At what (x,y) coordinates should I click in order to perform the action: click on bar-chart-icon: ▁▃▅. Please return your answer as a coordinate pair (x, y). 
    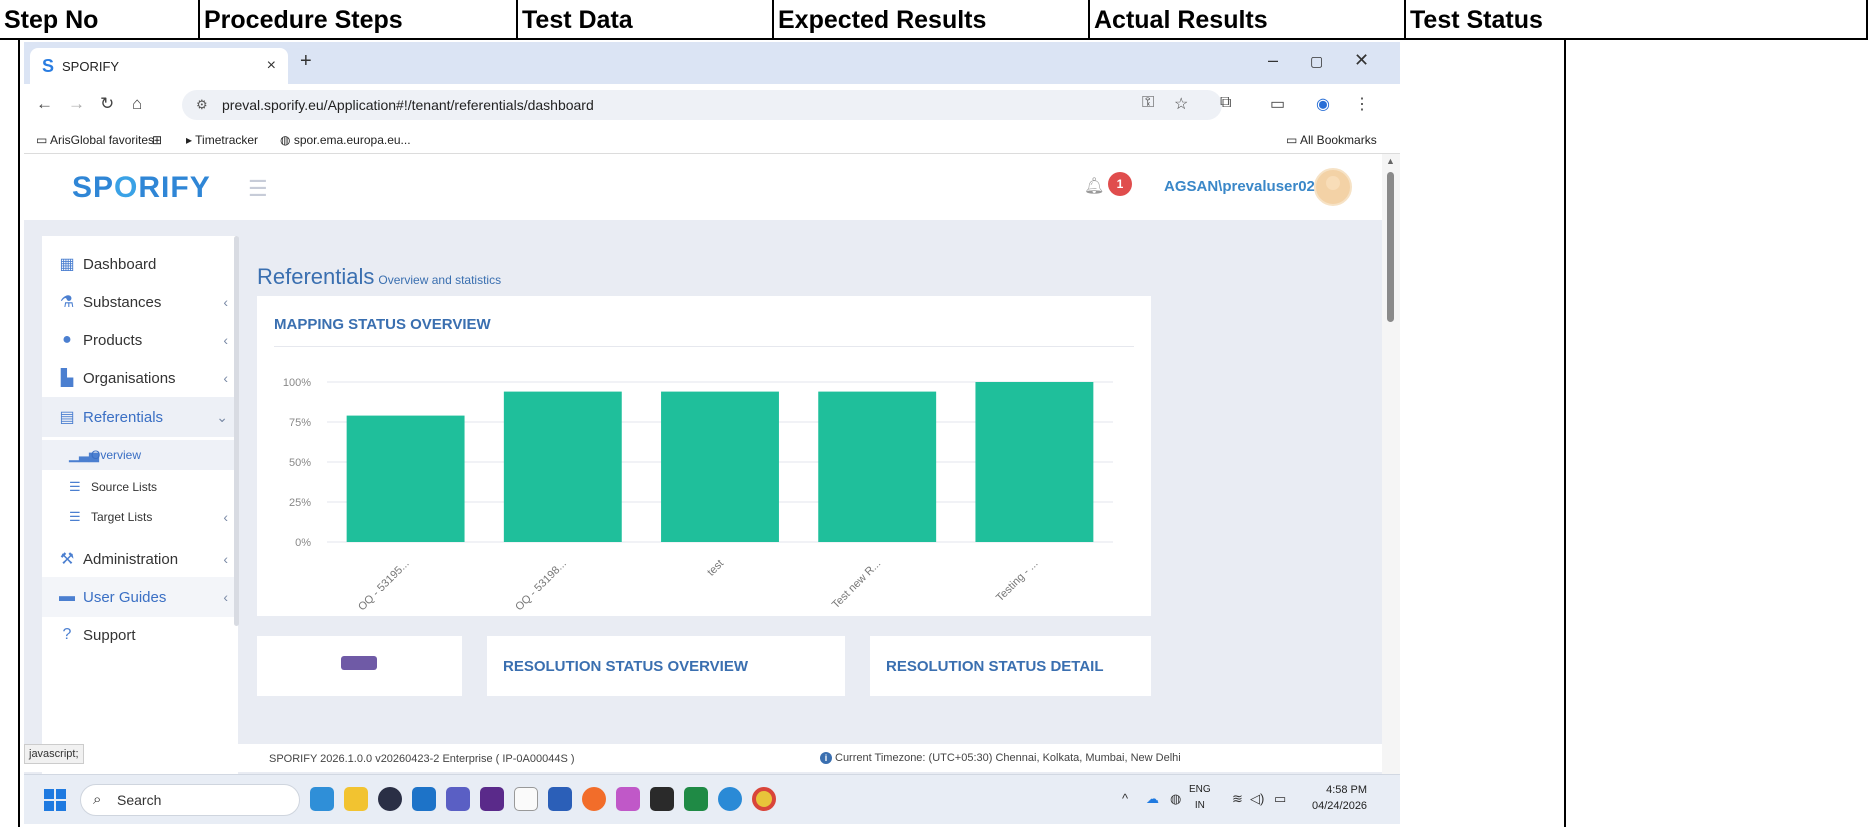
    Looking at the image, I should click on (84, 454).